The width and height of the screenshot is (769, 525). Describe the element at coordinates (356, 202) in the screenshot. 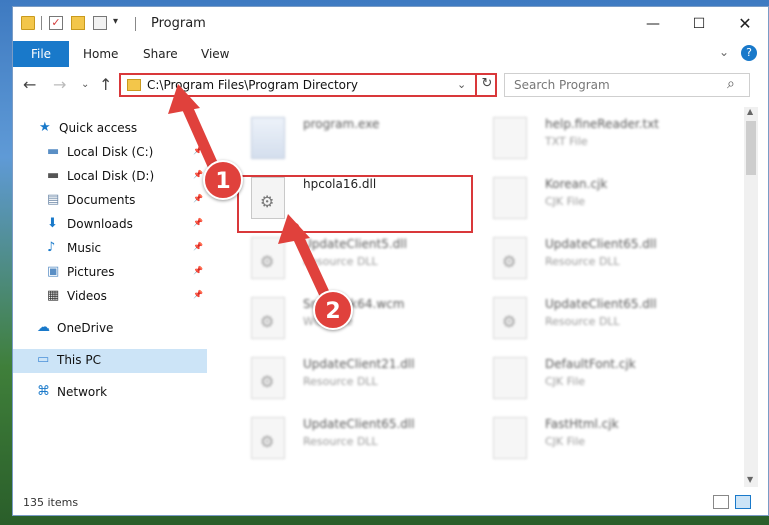

I see `file-hpcola16-dll: hpcola16.dll` at that location.